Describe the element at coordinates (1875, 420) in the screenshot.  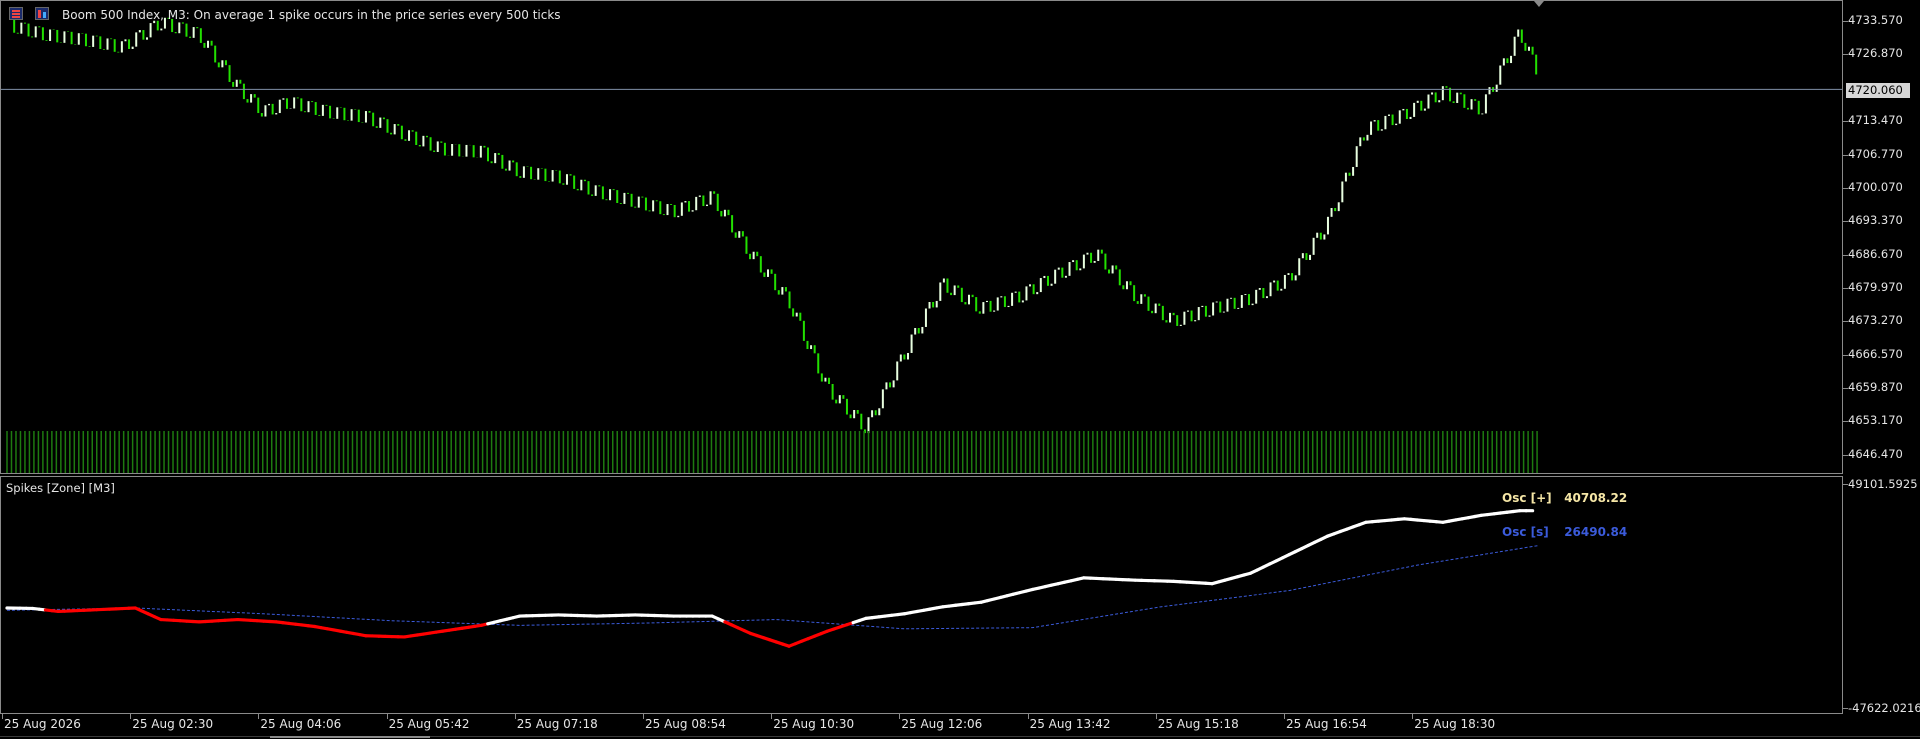
I see `price-axis-label: 4653.170` at that location.